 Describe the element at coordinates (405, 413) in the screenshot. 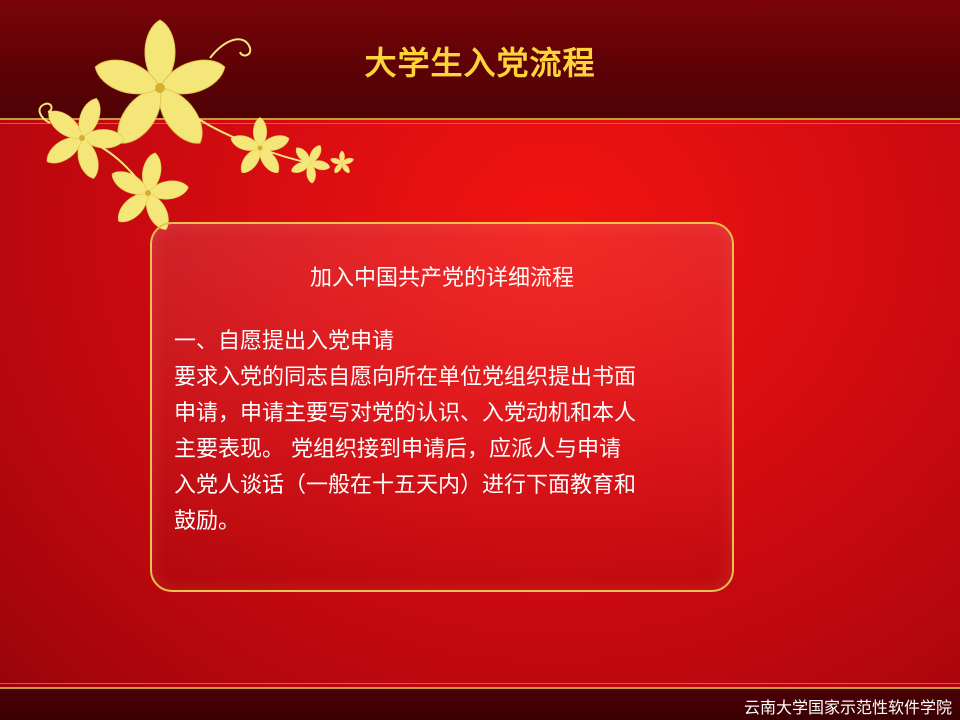

I see `body-line: 申请，申请主要写对党的认识、入党动机和本人` at that location.